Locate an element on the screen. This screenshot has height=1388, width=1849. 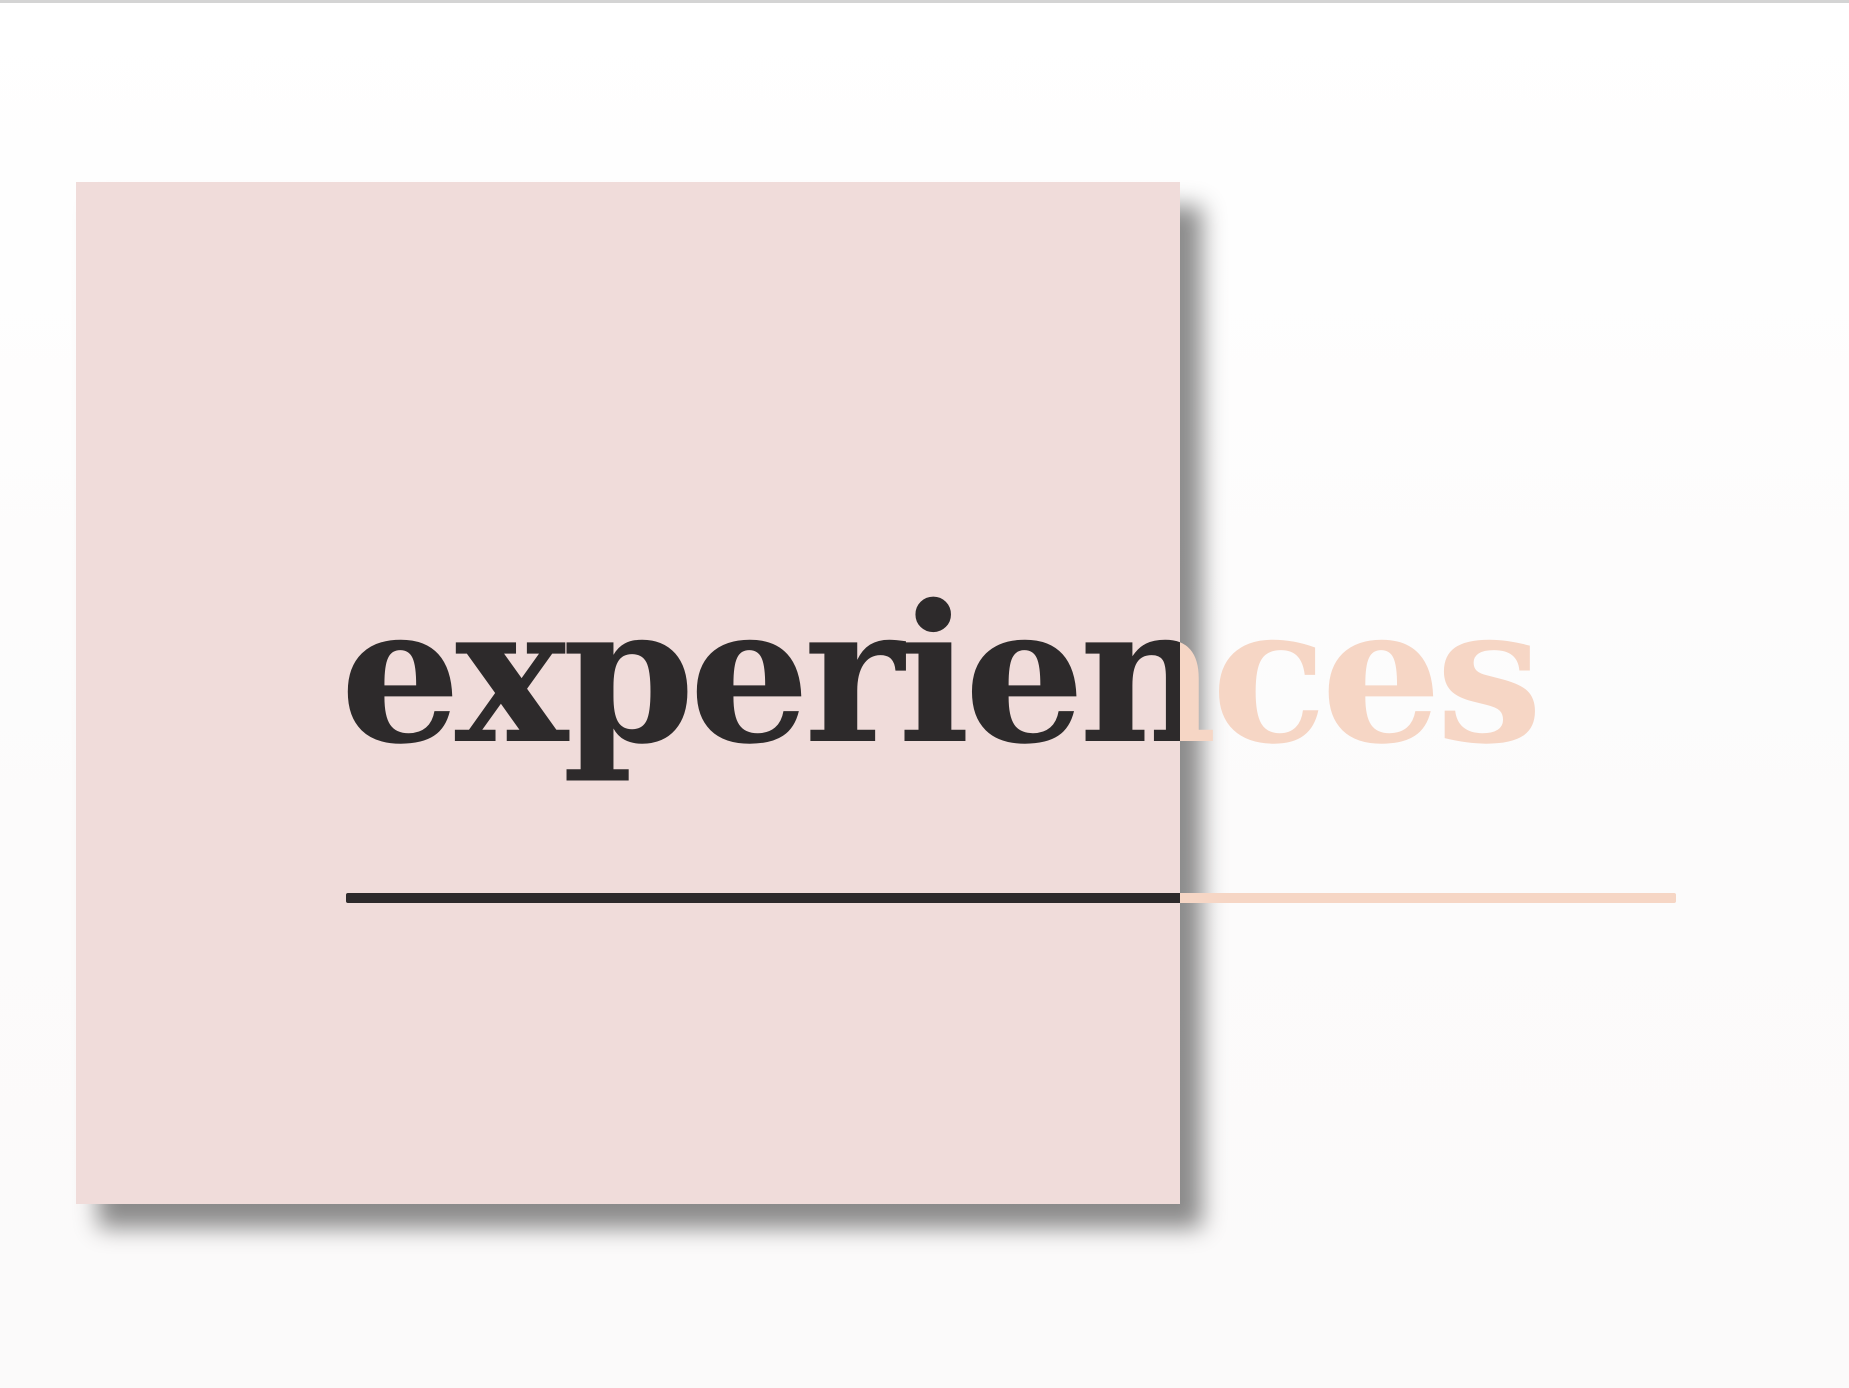
top-border is located at coordinates (924, 1).